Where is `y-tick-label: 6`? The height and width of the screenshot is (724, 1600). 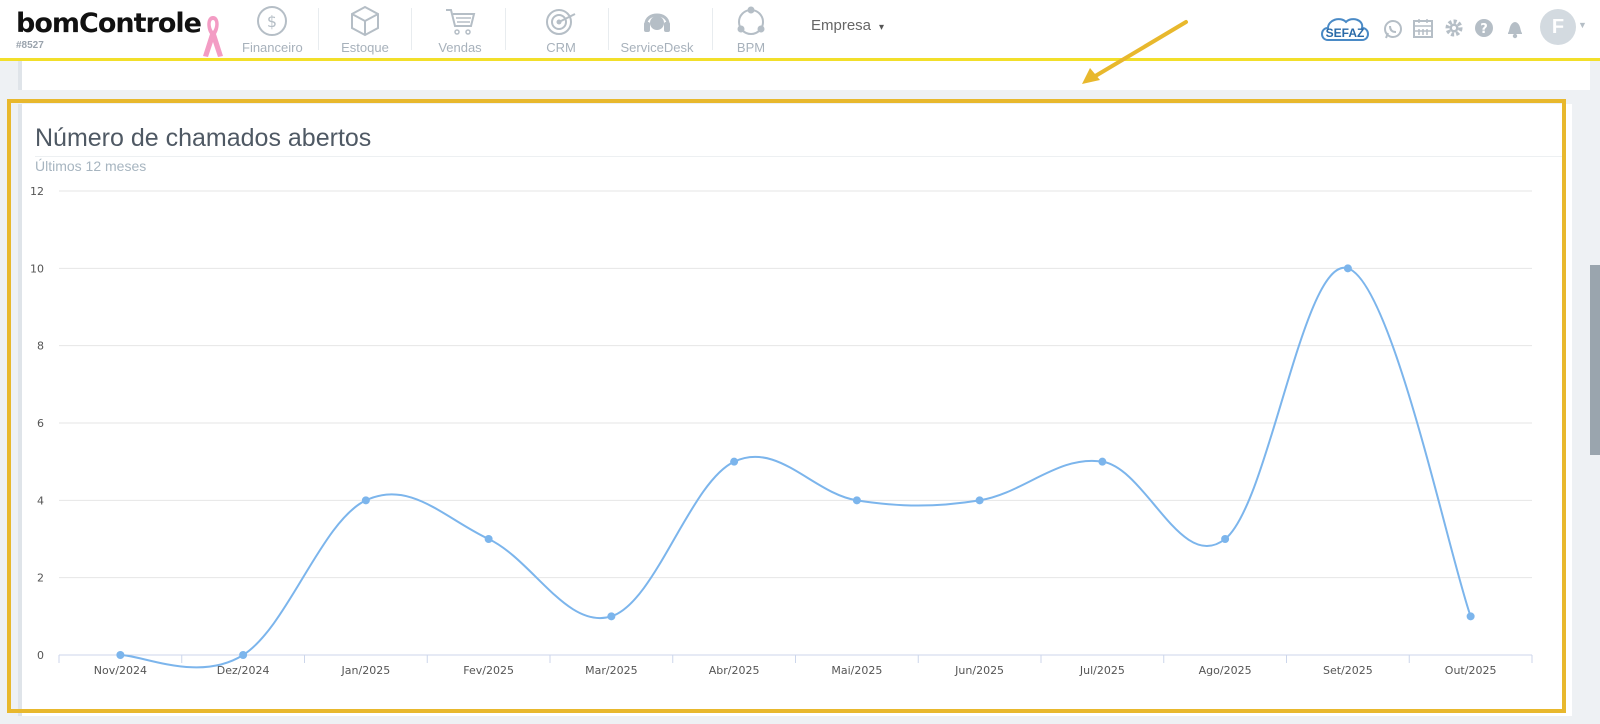
y-tick-label: 6 is located at coordinates (40, 423).